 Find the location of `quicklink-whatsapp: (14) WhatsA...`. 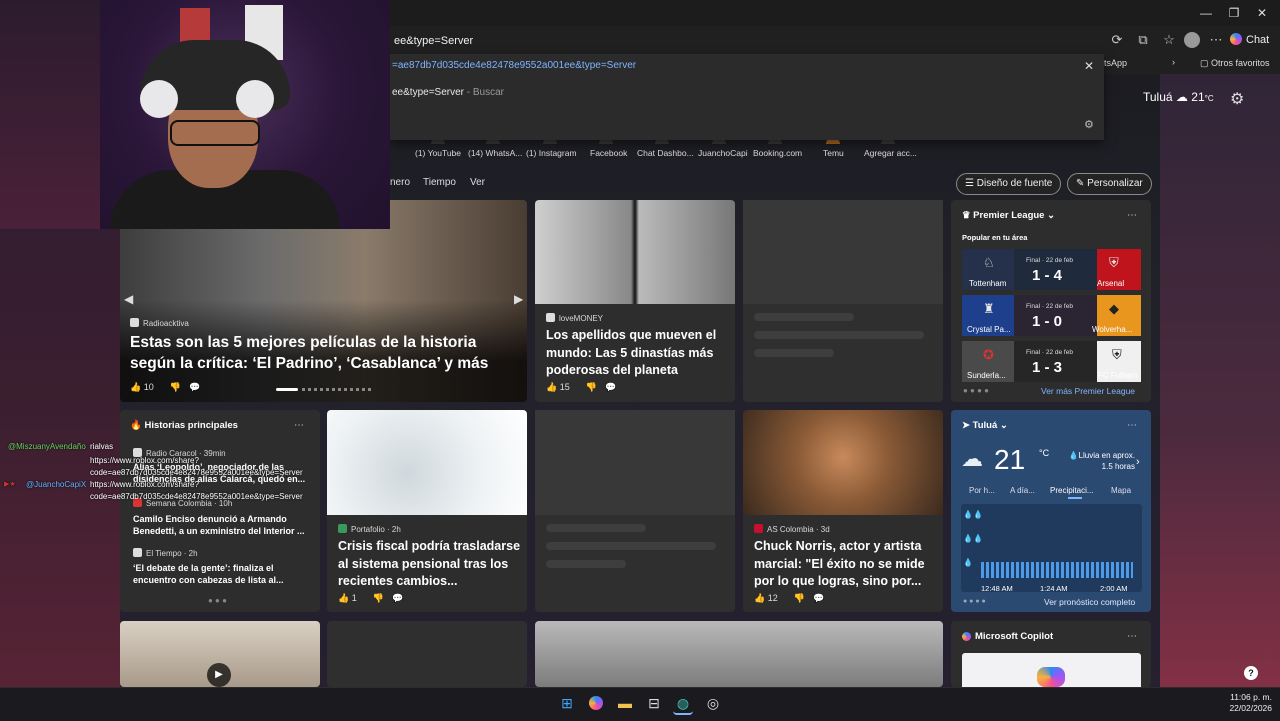

quicklink-whatsapp: (14) WhatsA... is located at coordinates (495, 155).